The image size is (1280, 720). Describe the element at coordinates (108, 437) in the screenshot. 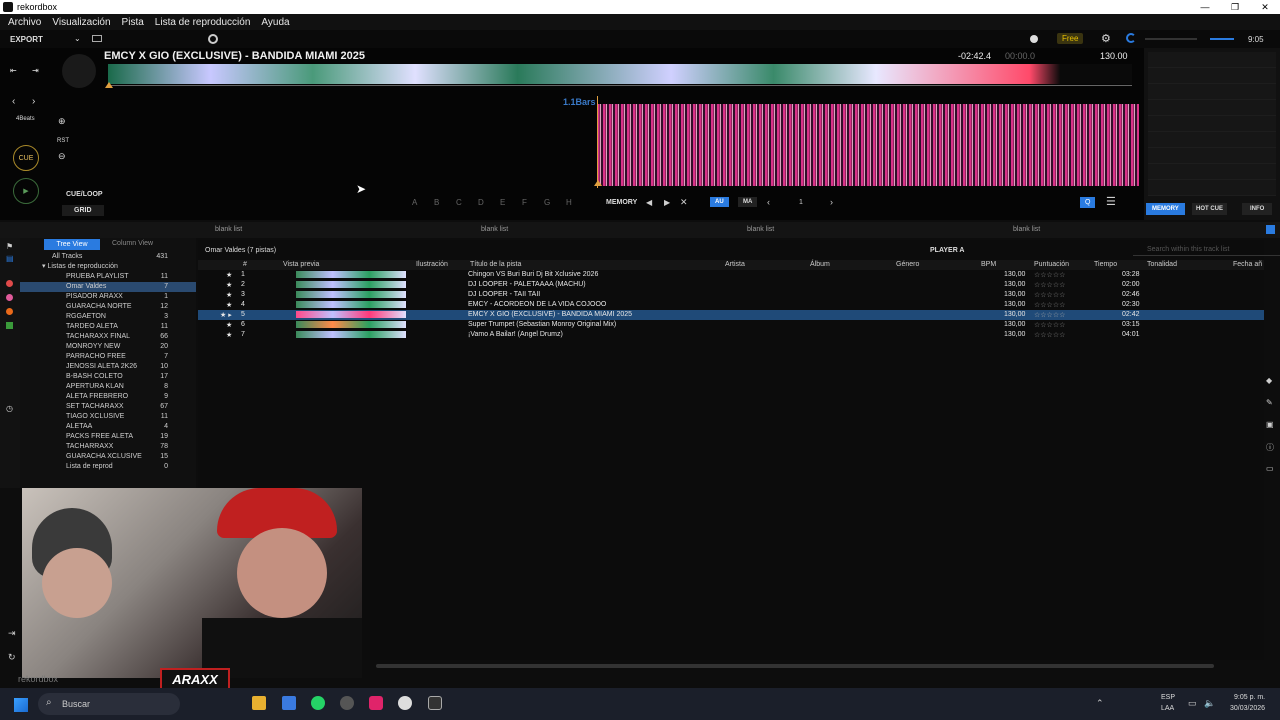

I see `playlist-item: PACKS FREE ALETA 19` at that location.